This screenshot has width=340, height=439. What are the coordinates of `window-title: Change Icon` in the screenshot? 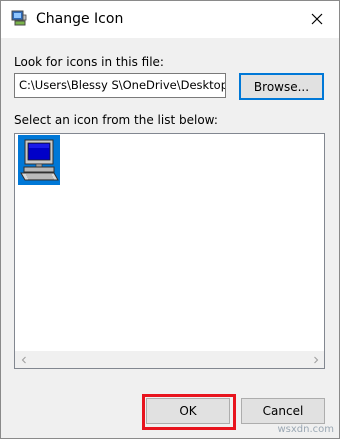 It's located at (80, 19).